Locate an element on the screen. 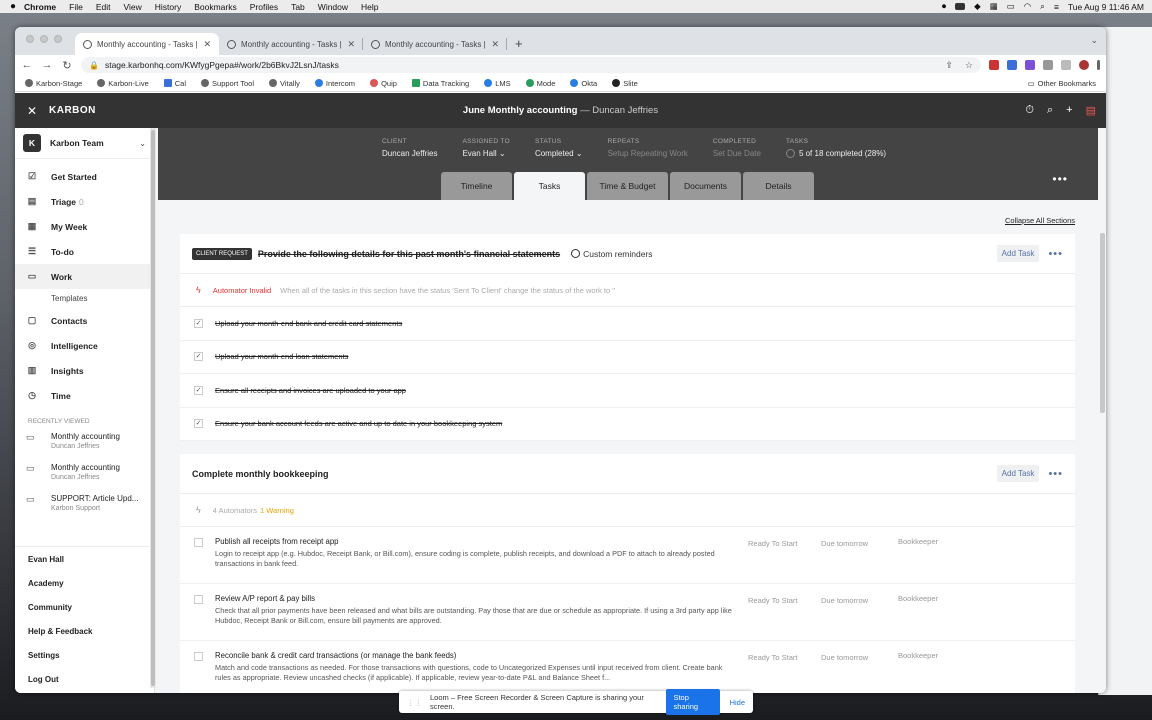  menu-tab: Tab is located at coordinates (298, 7).